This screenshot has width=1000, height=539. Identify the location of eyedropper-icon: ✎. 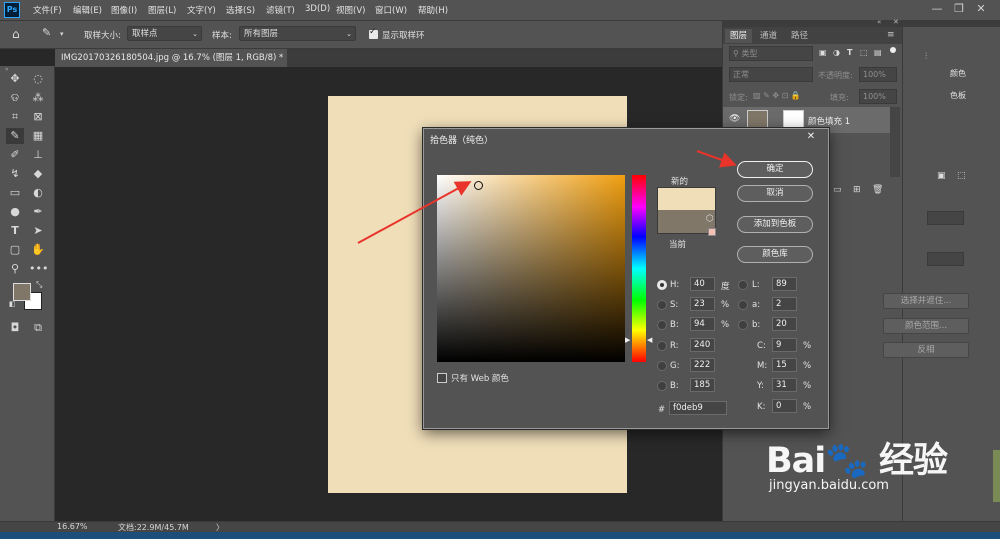
(15, 136).